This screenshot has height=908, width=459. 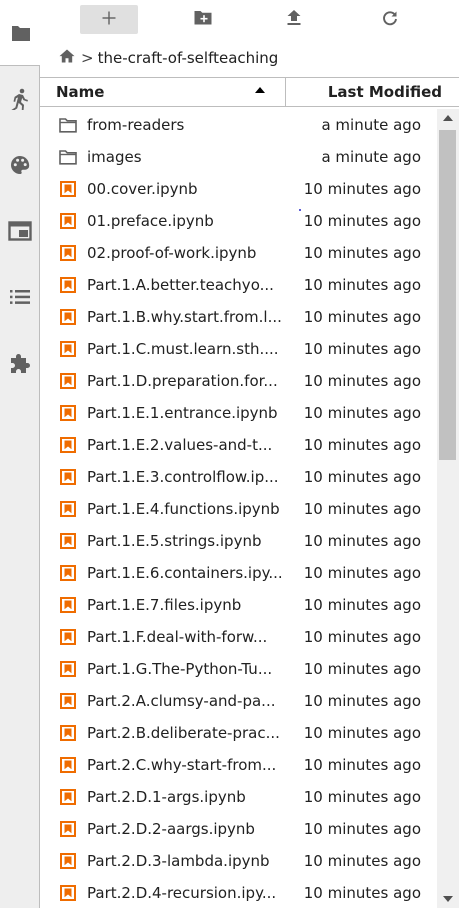 I want to click on file-name: images, so click(x=114, y=157).